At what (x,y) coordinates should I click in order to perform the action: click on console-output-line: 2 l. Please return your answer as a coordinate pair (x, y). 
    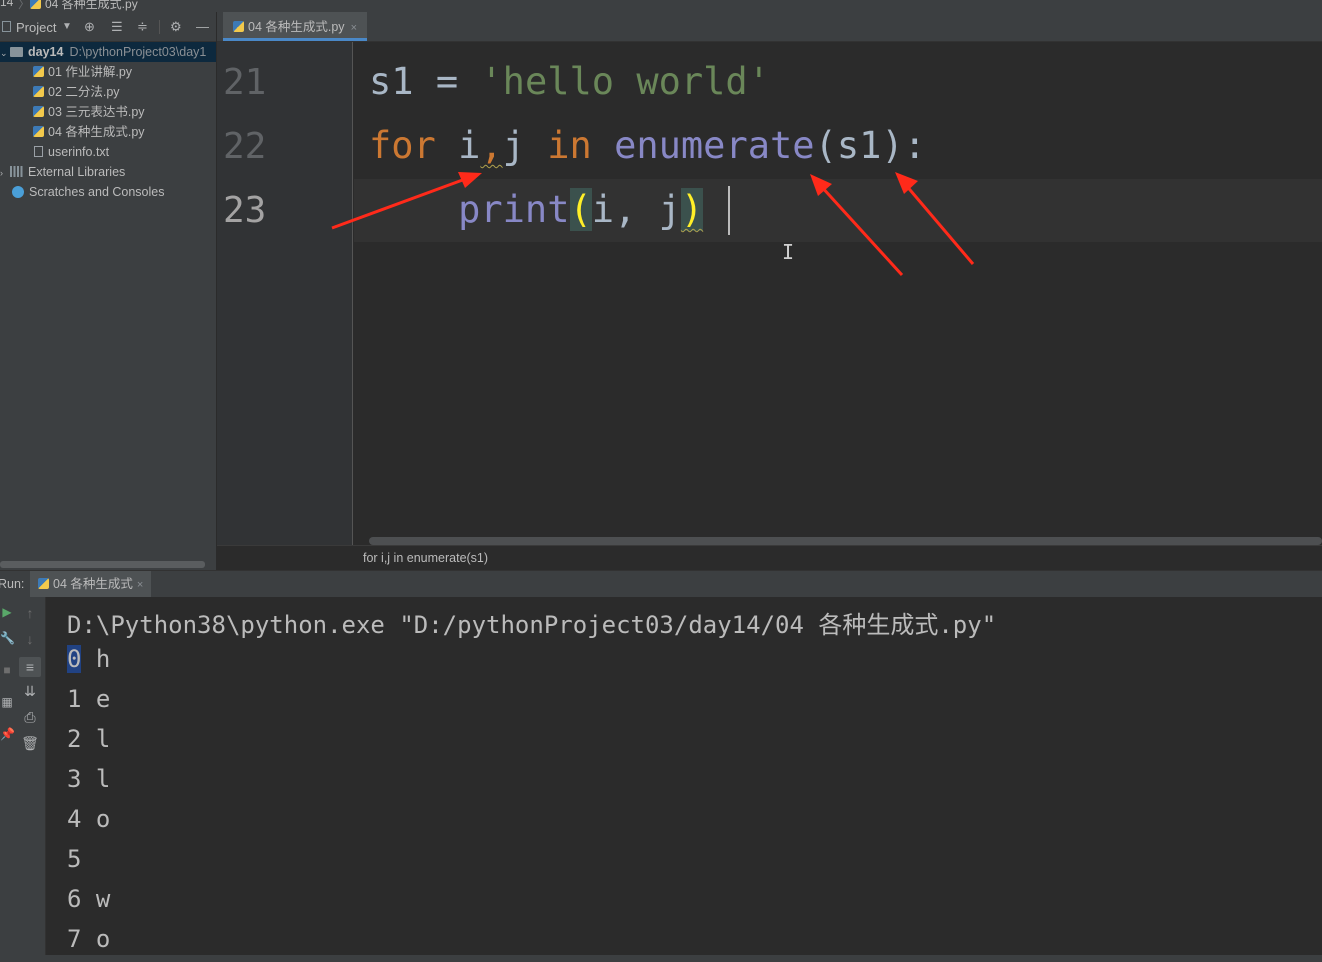
    Looking at the image, I should click on (89, 739).